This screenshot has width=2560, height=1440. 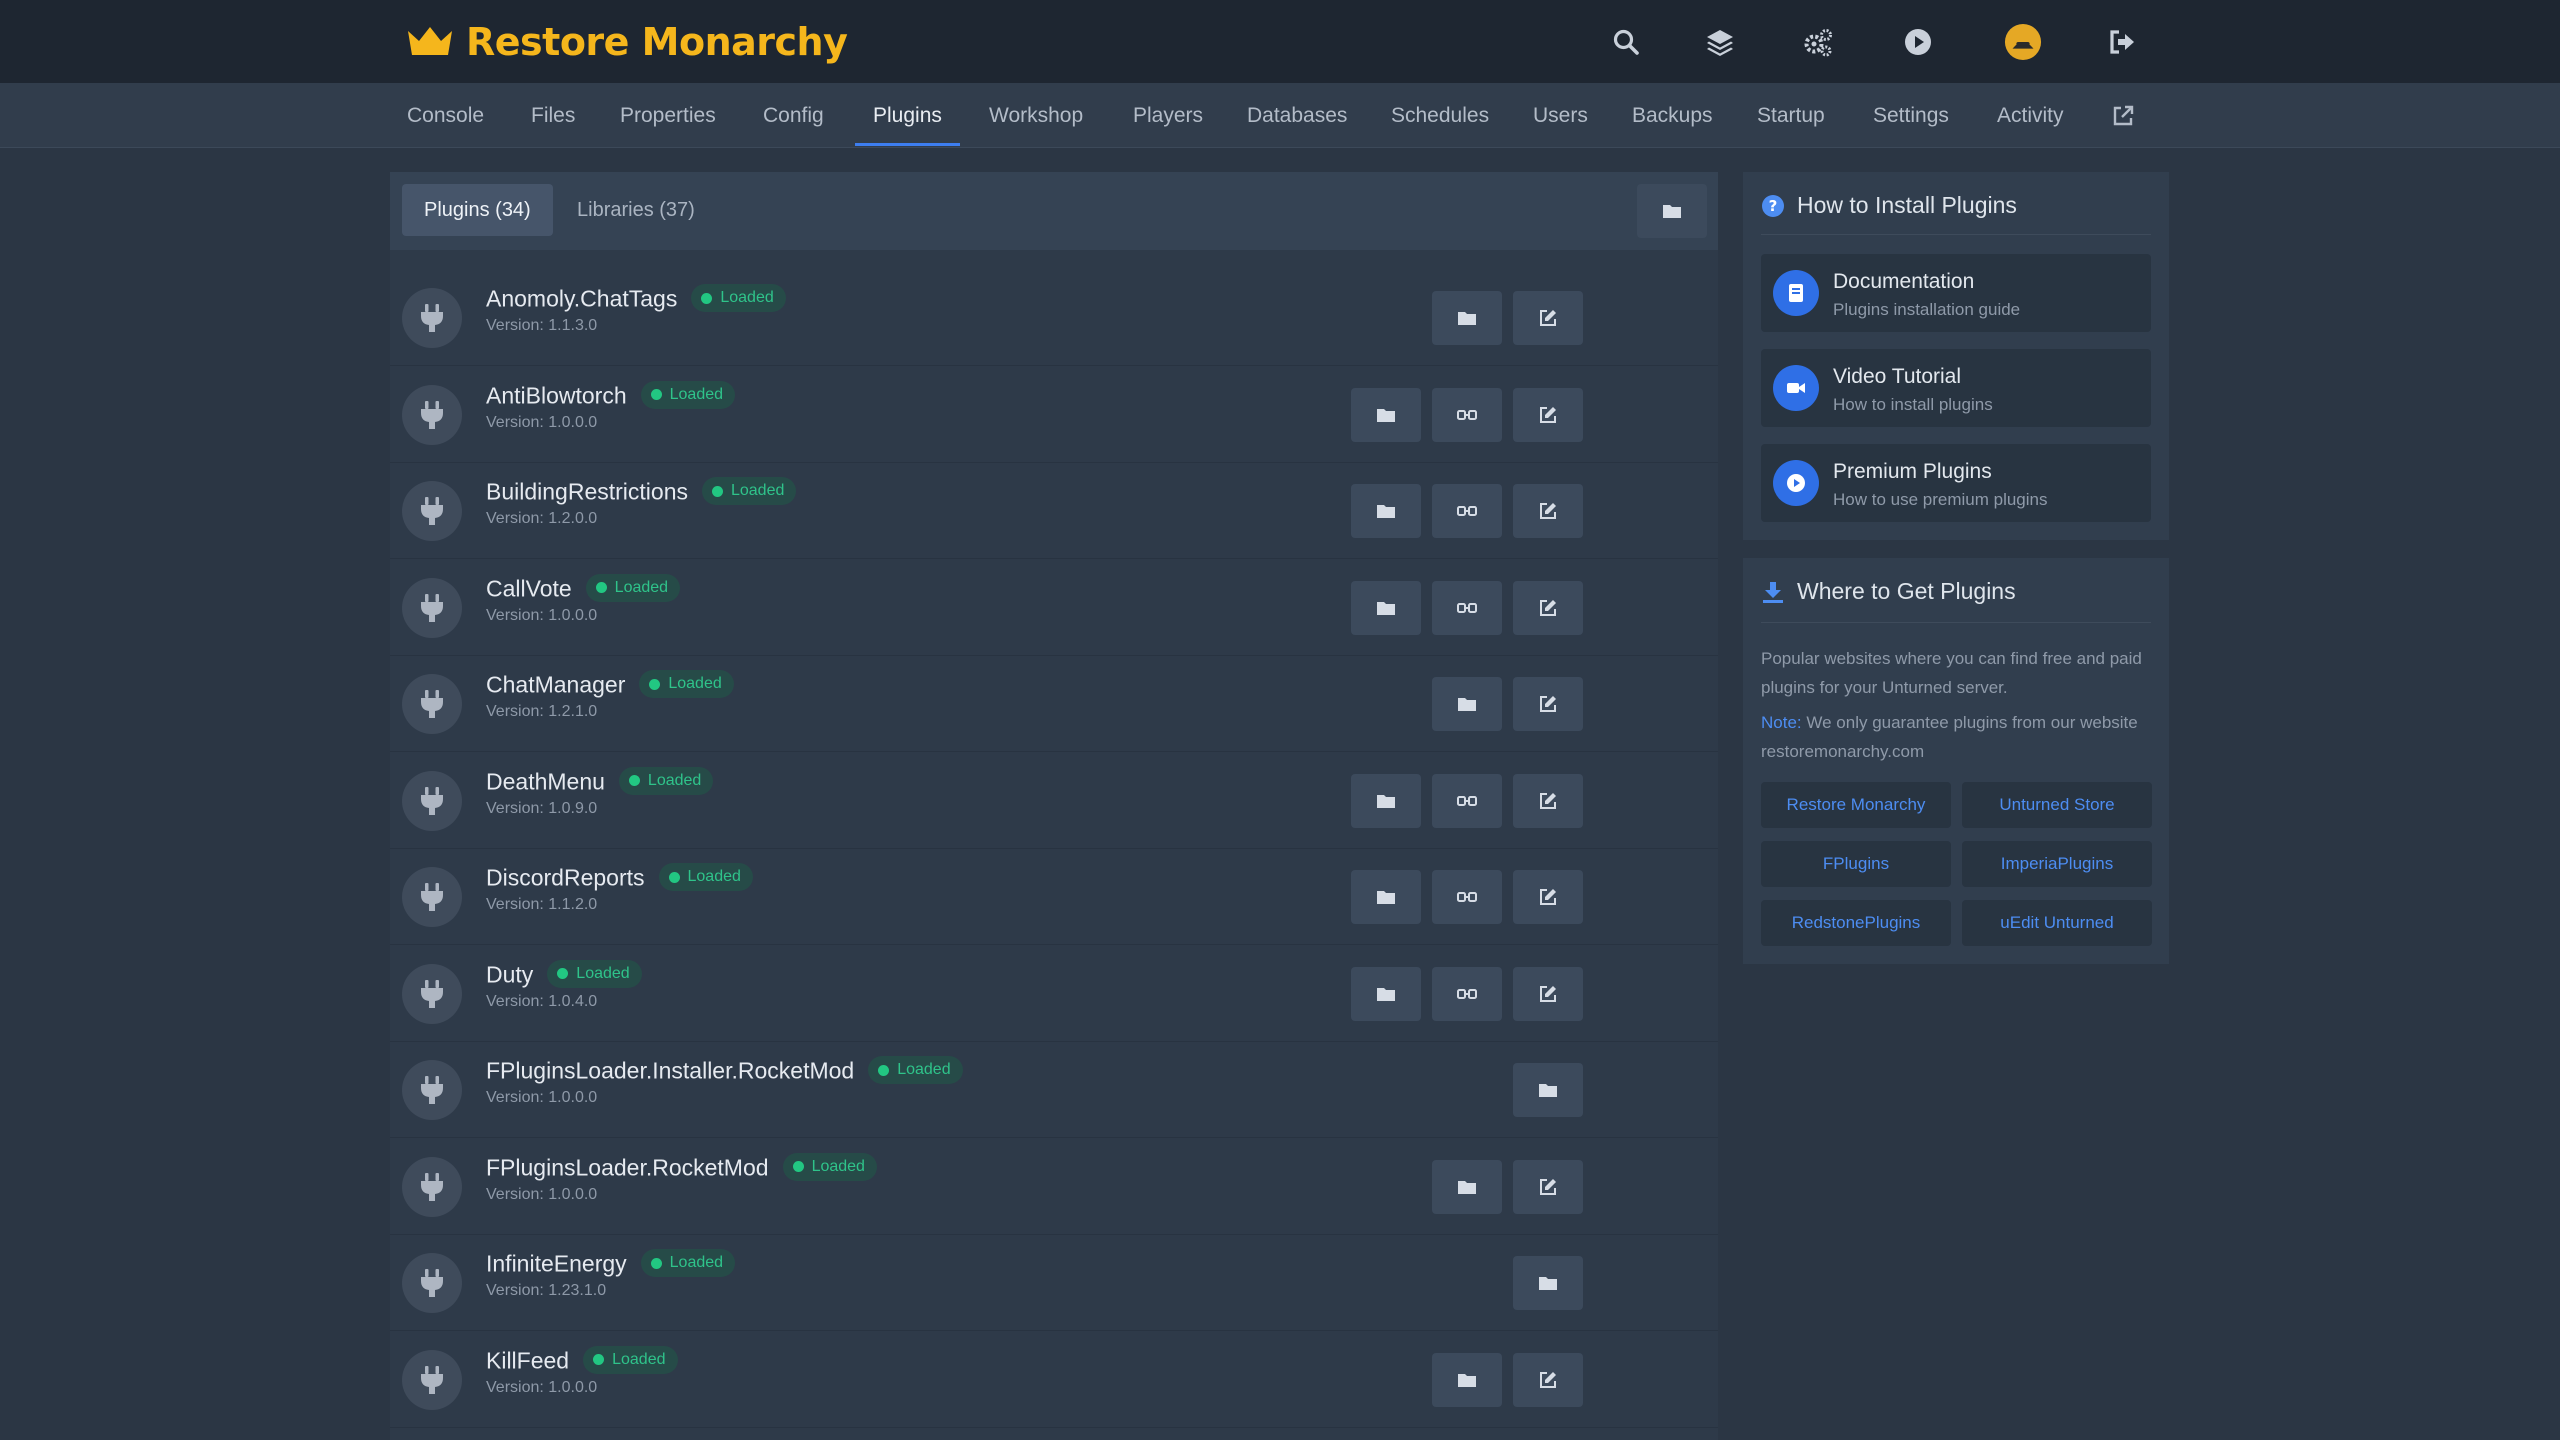 I want to click on plugin-name: KillFeed Loaded, so click(x=582, y=1360).